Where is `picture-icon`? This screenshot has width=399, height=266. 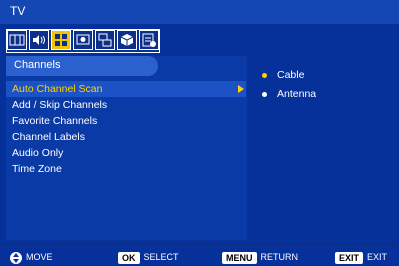
picture-icon is located at coordinates (17, 40).